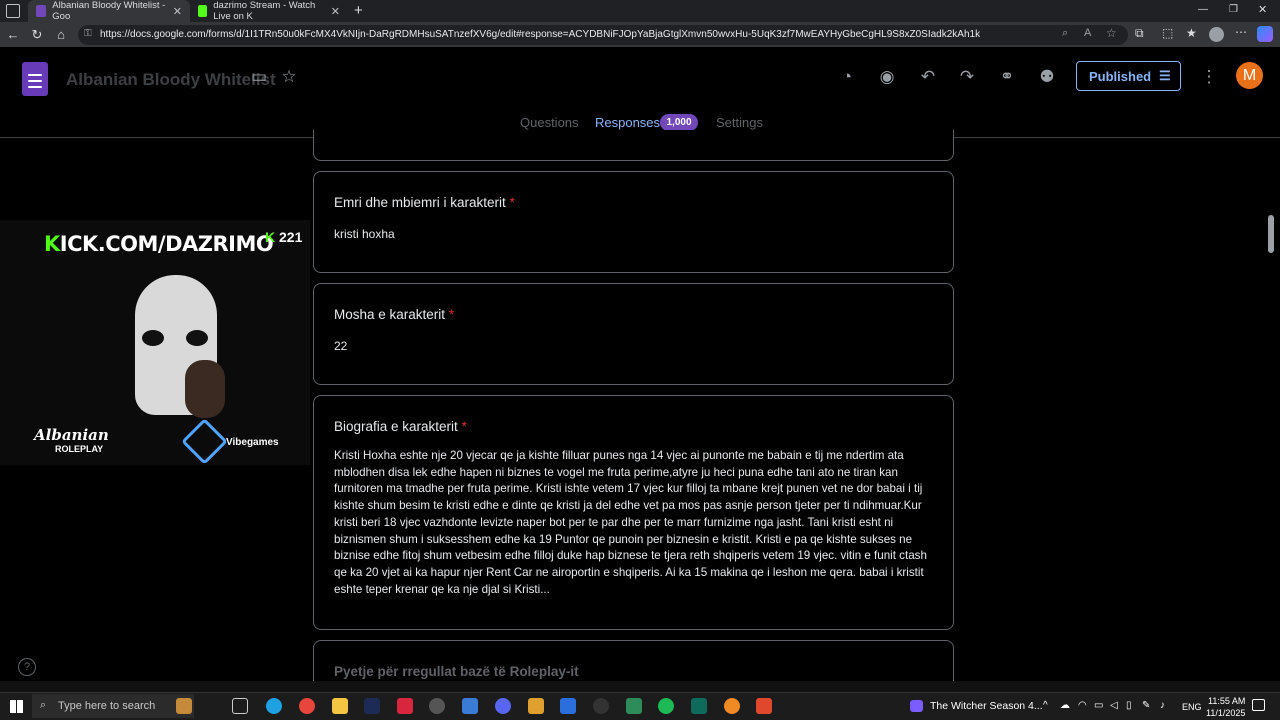  I want to click on undo-icon: ↶, so click(928, 77).